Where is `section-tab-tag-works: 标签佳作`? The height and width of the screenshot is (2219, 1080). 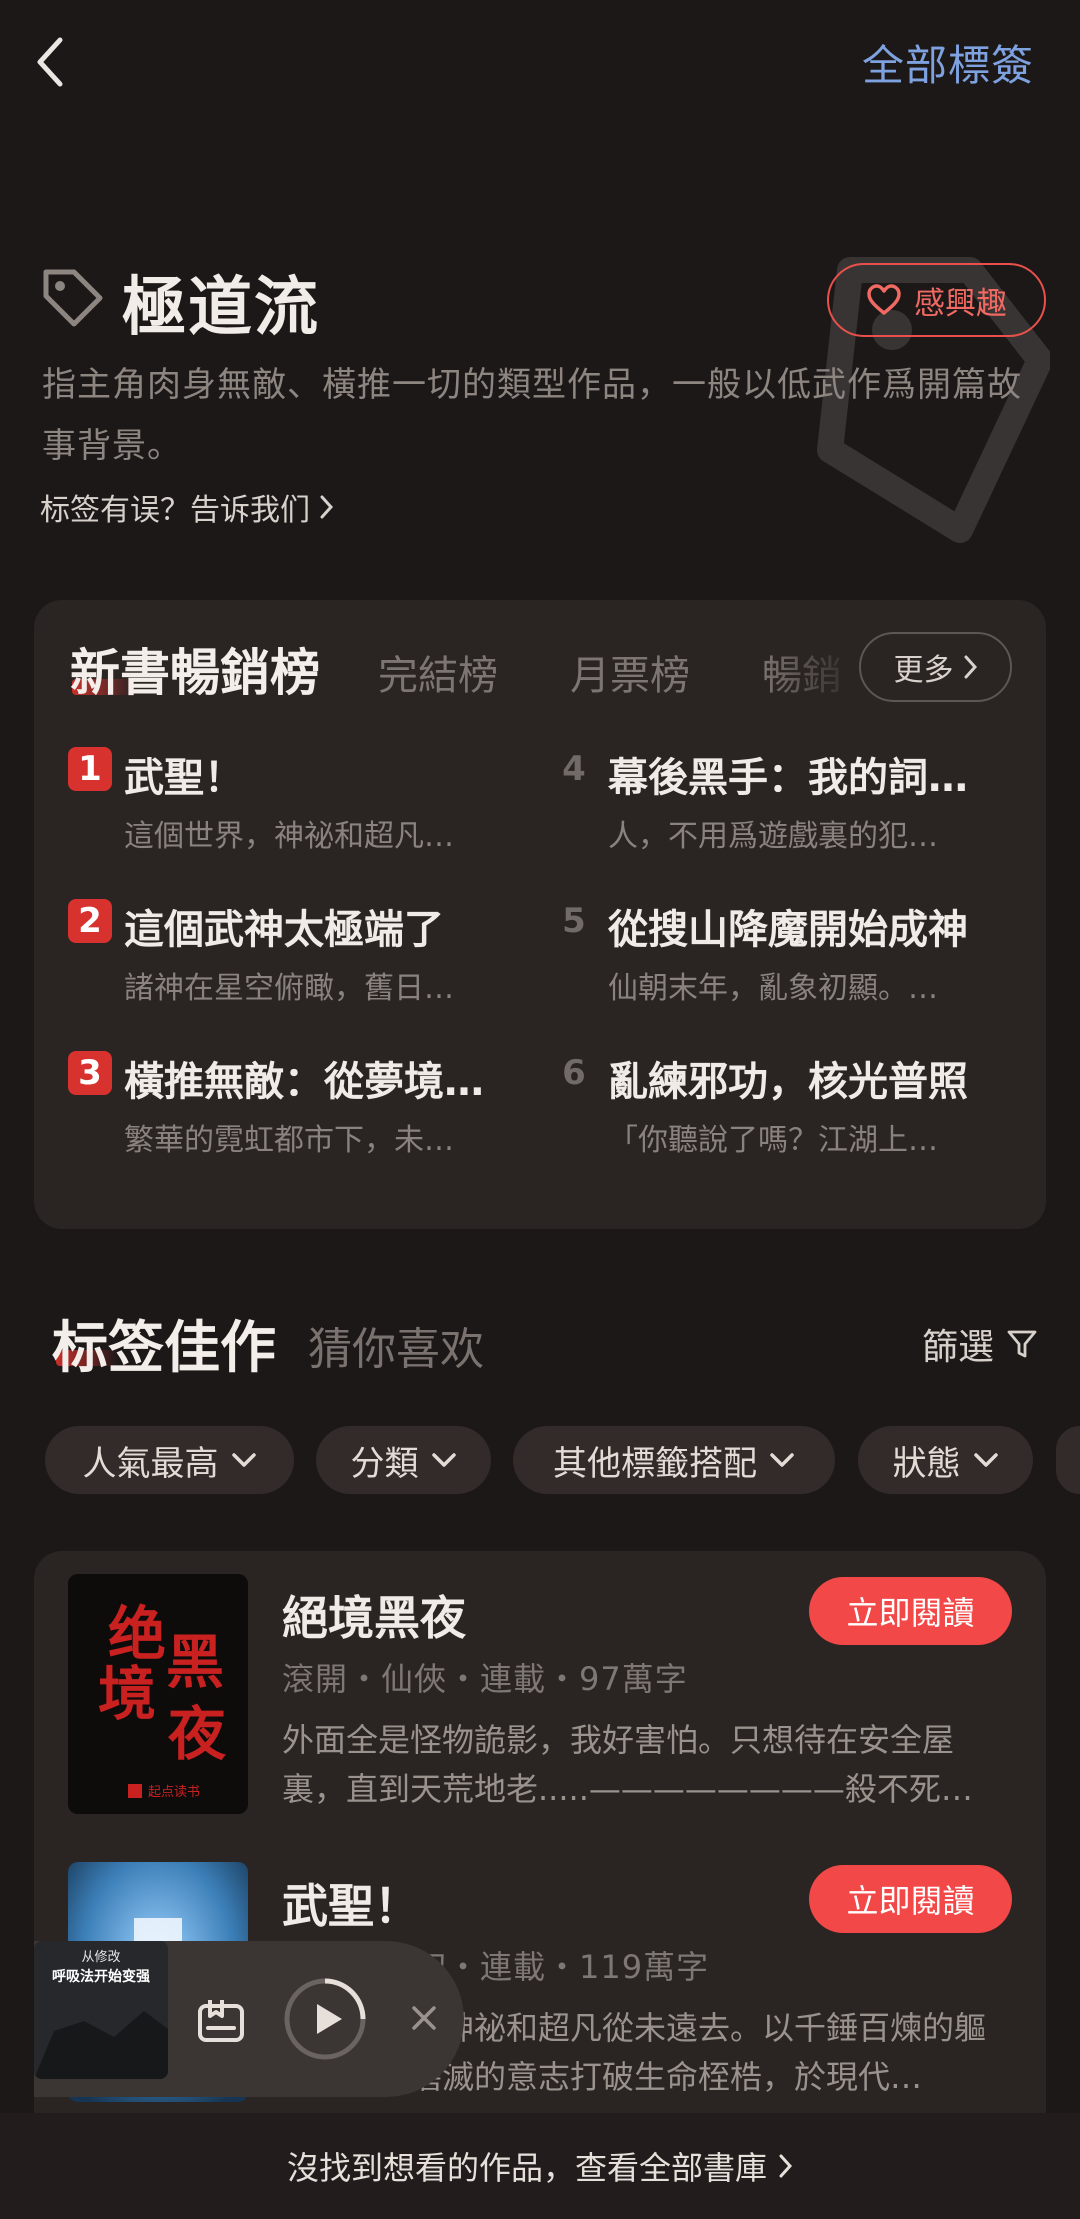 section-tab-tag-works: 标签佳作 is located at coordinates (164, 1343).